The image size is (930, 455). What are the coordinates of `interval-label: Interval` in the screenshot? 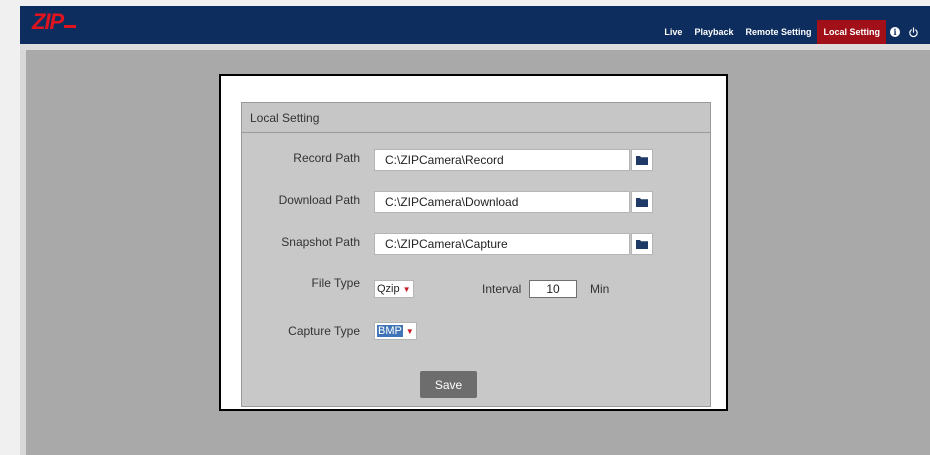 It's located at (502, 289).